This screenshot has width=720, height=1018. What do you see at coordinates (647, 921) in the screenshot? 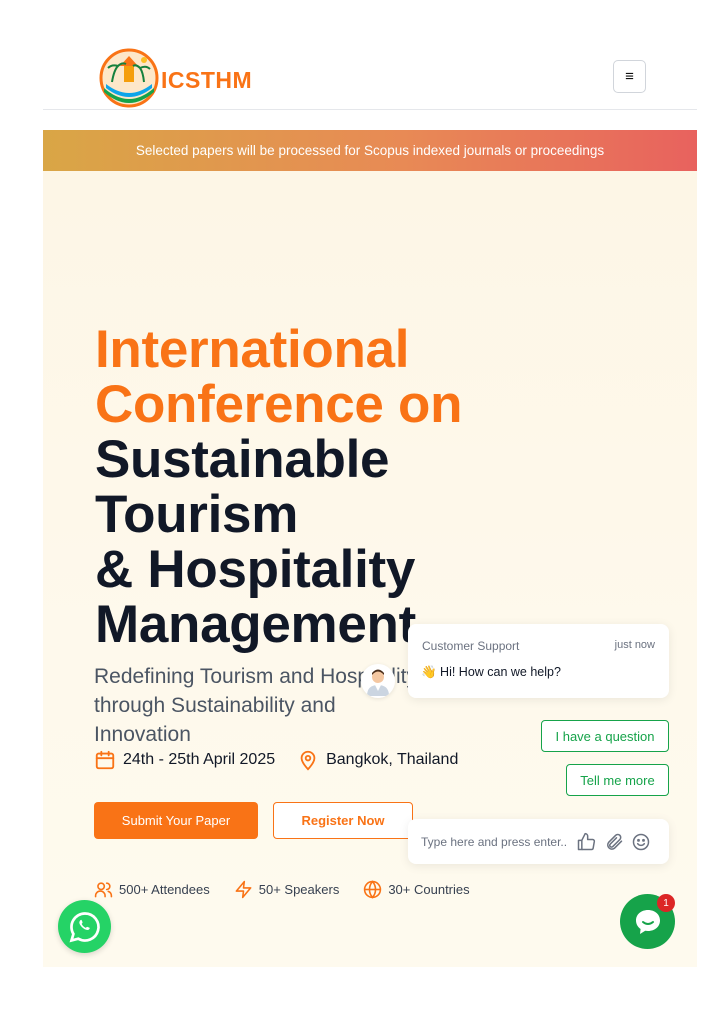
I see `chat-bubble-icon` at bounding box center [647, 921].